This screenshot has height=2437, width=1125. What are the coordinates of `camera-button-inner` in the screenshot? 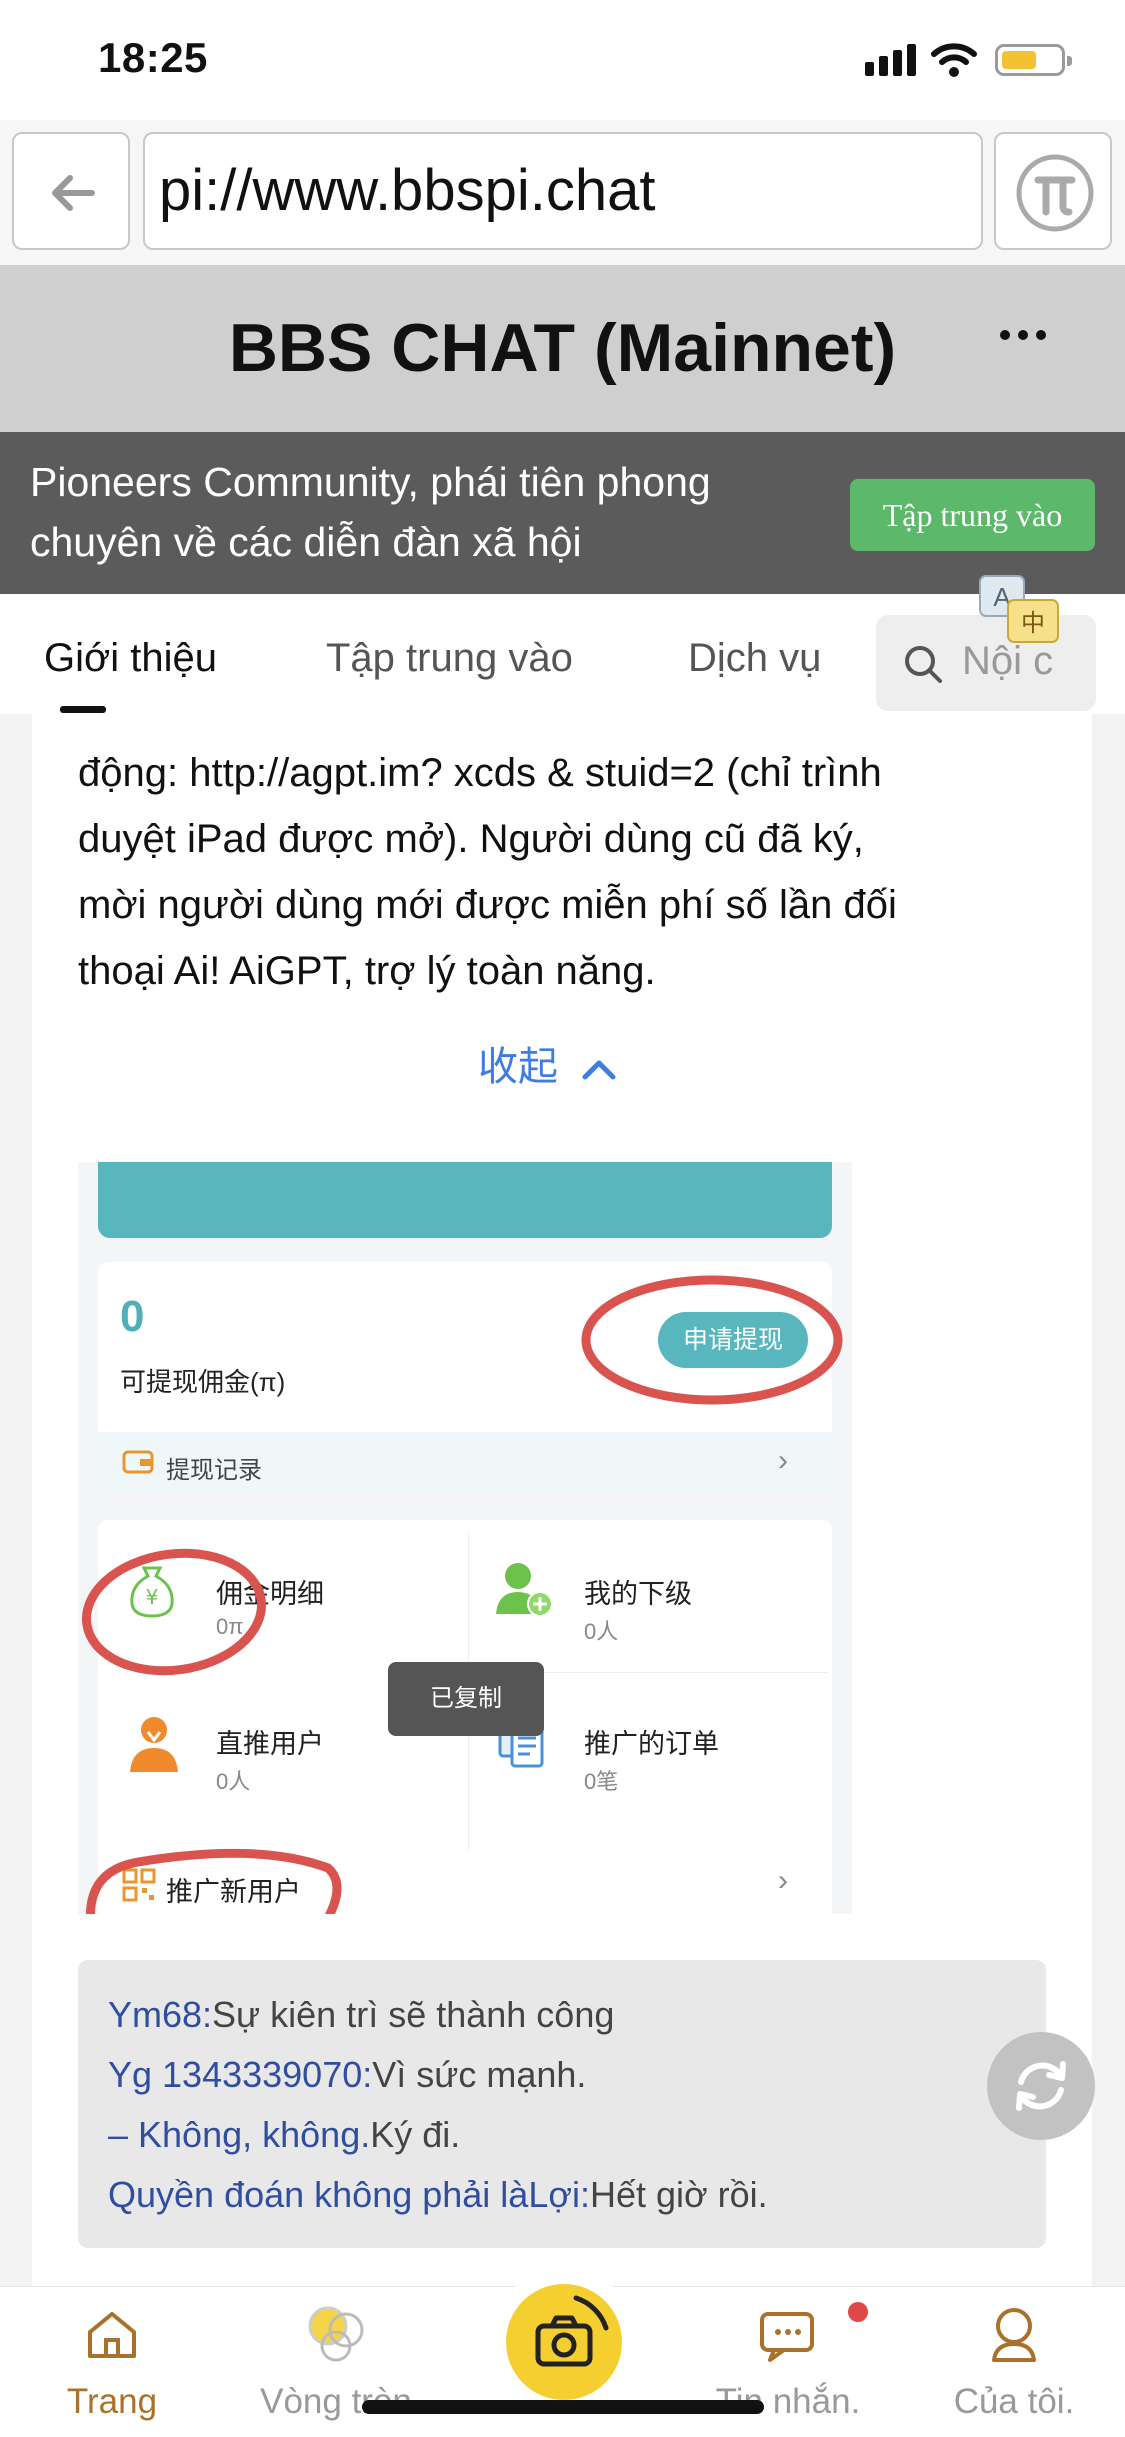 It's located at (564, 2342).